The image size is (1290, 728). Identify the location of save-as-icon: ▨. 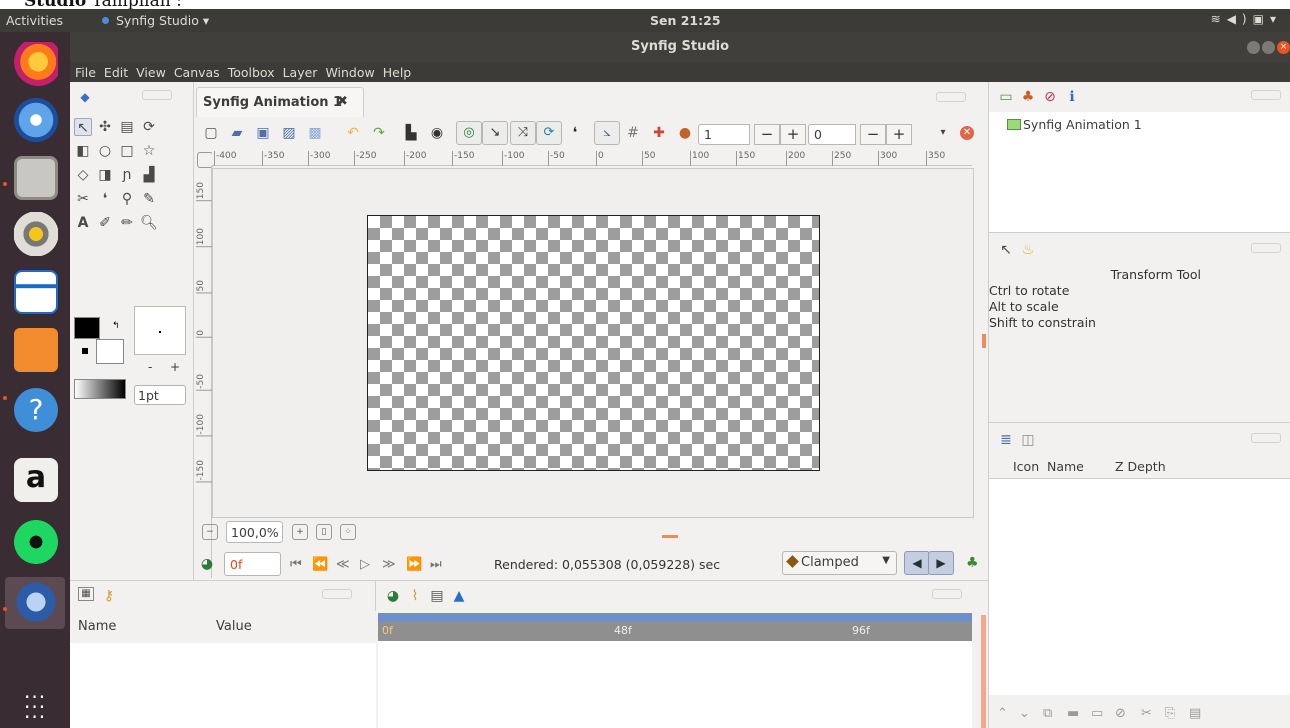
(289, 133).